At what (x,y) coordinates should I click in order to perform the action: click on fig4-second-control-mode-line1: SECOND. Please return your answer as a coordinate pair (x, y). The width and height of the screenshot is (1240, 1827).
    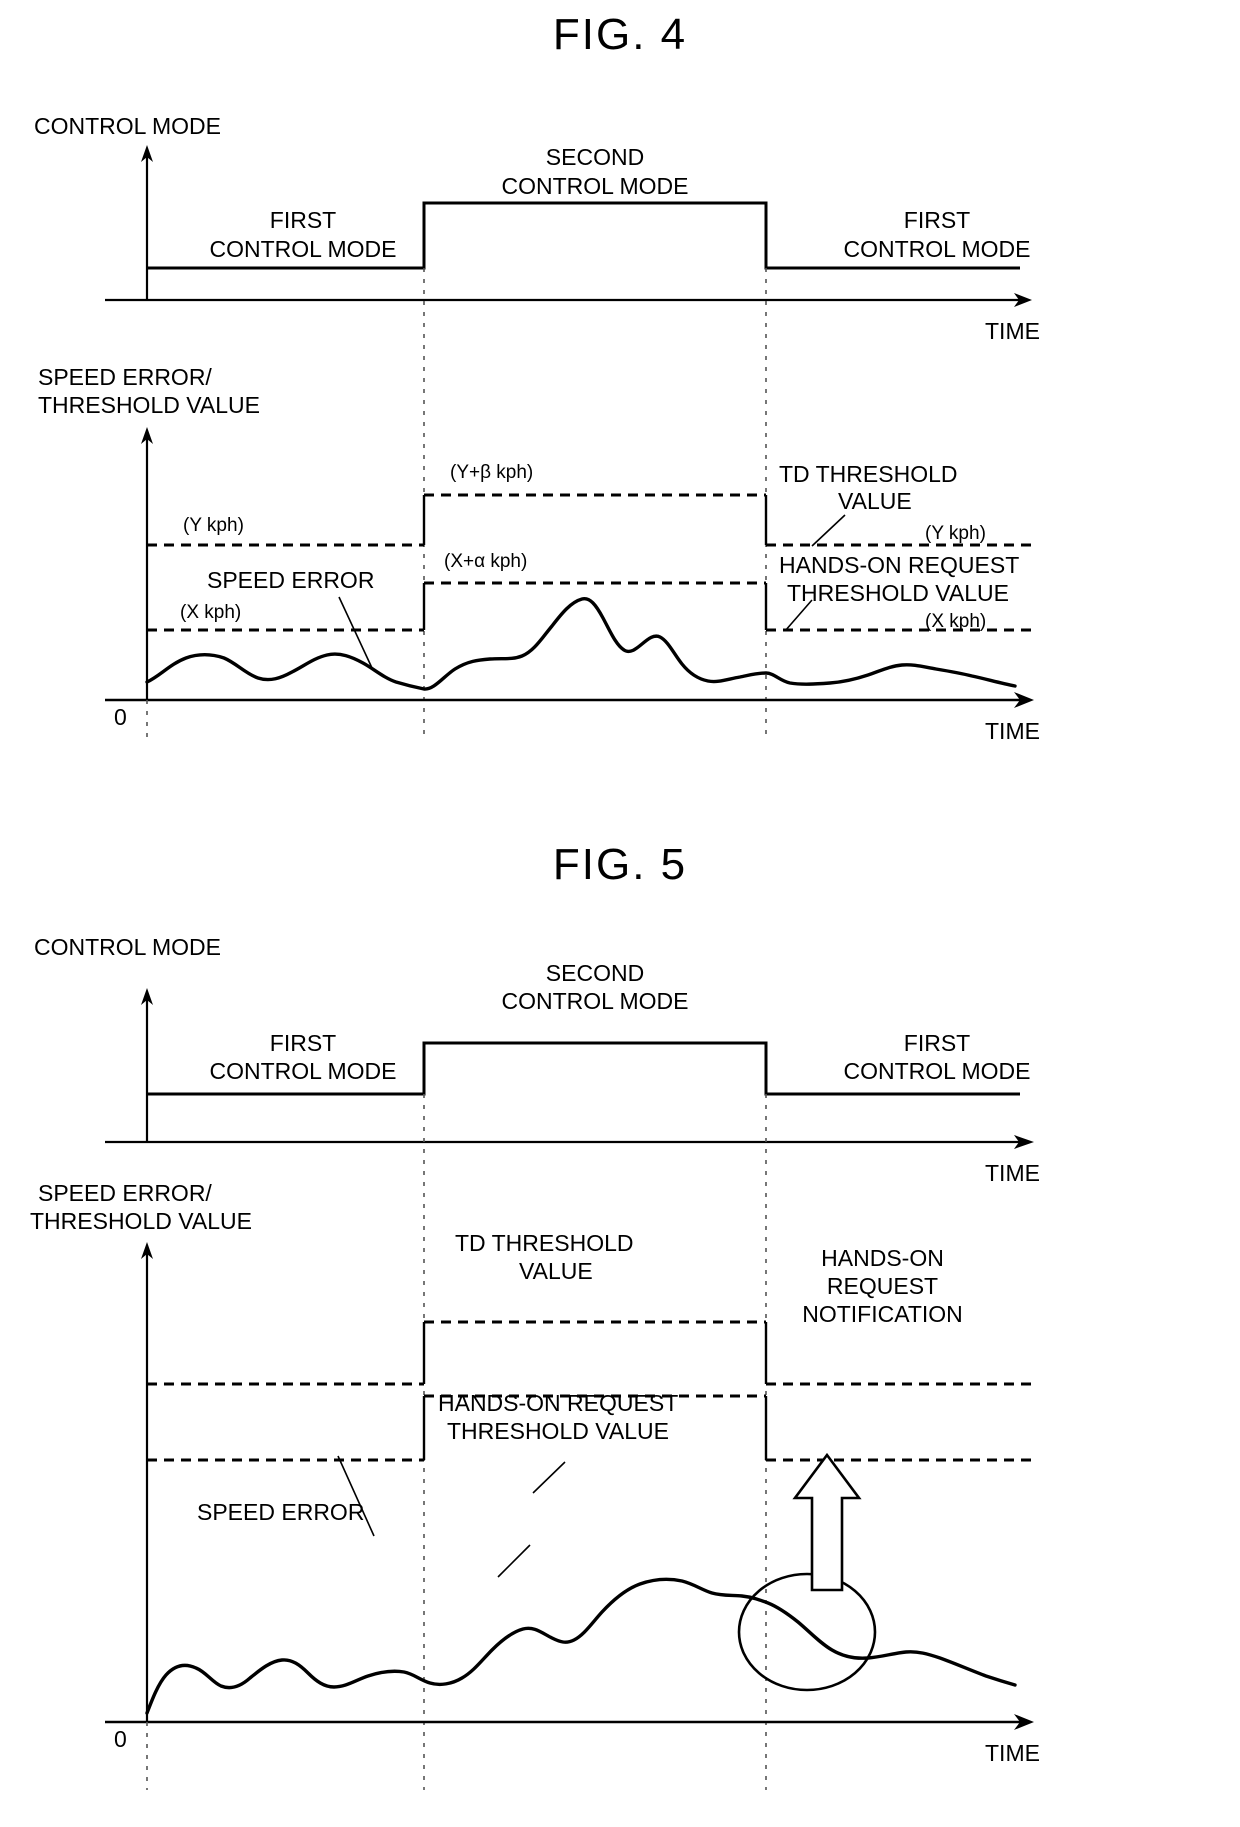
    Looking at the image, I should click on (595, 157).